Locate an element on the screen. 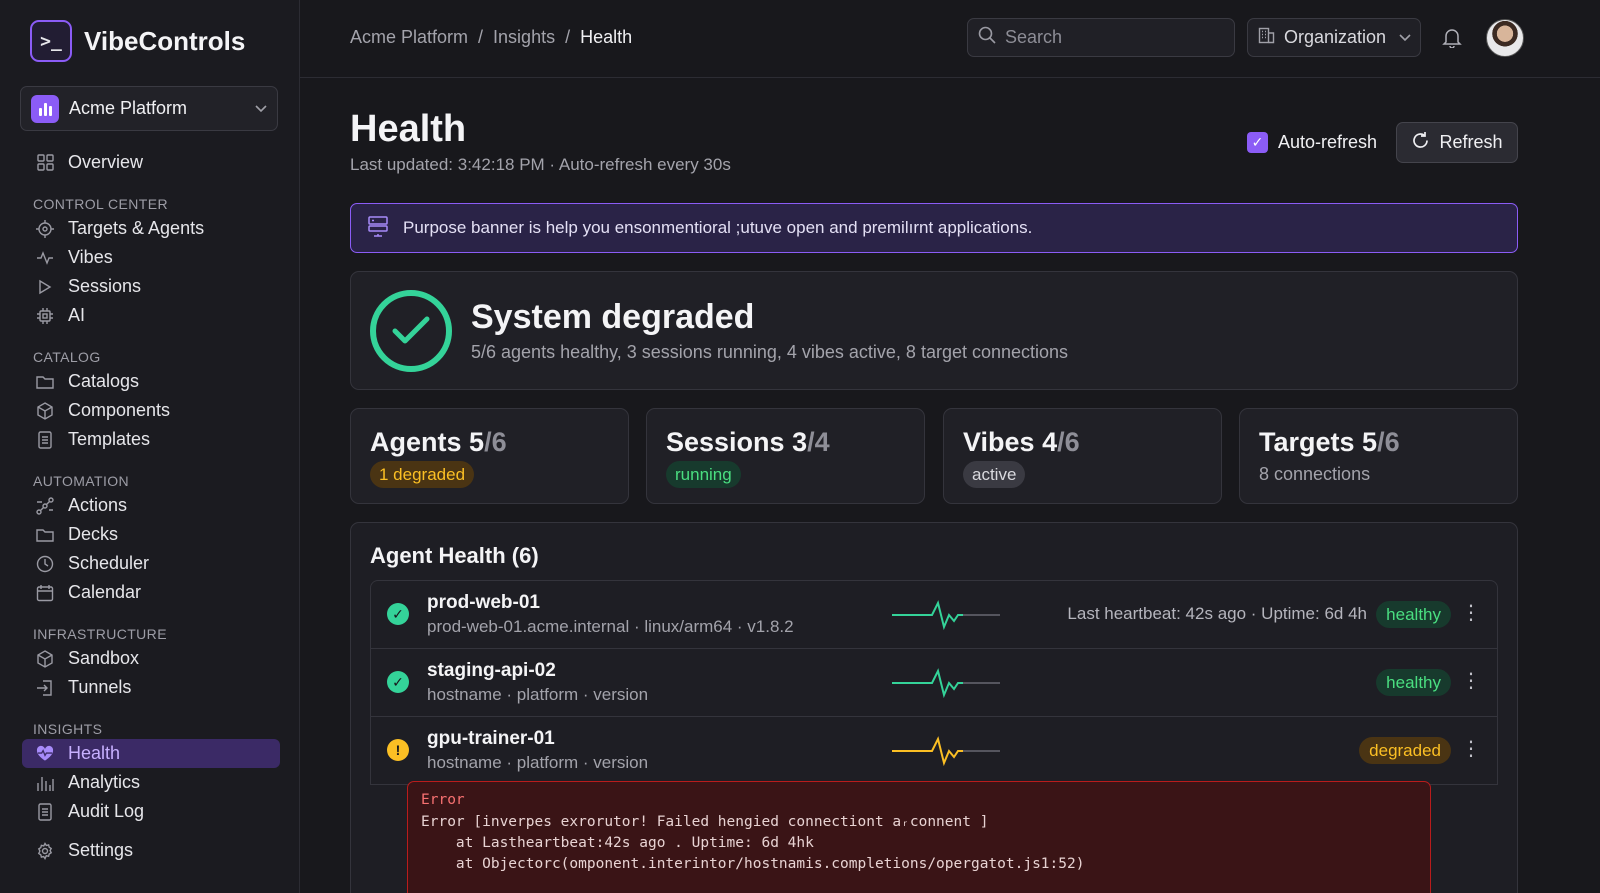 The image size is (1600, 893). error-heading: Error is located at coordinates (443, 800).